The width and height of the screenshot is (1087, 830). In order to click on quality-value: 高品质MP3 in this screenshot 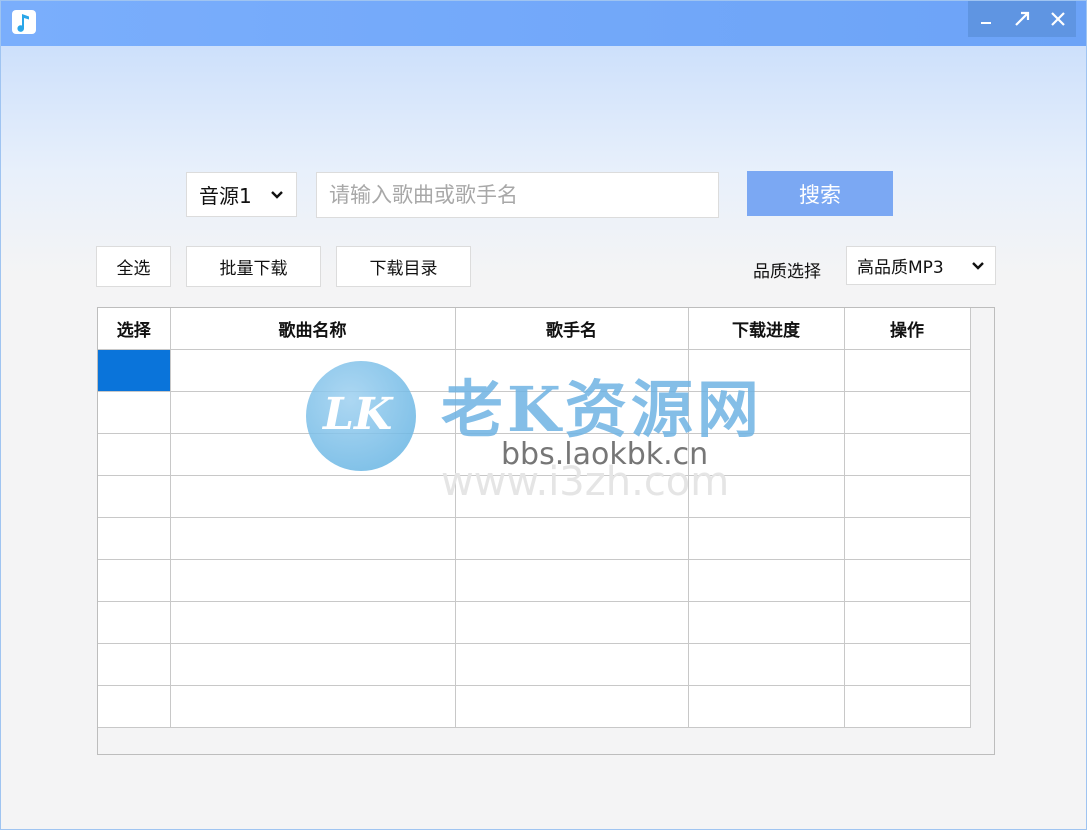, I will do `click(900, 268)`.